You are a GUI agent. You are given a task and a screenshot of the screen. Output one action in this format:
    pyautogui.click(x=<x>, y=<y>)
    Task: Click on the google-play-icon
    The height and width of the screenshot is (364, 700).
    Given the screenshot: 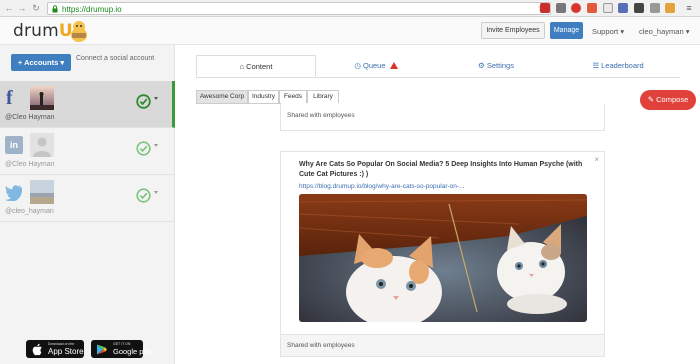 What is the action you would take?
    pyautogui.click(x=102, y=349)
    